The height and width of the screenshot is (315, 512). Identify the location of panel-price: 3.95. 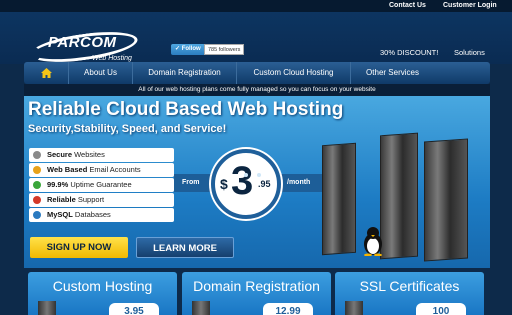
(134, 309).